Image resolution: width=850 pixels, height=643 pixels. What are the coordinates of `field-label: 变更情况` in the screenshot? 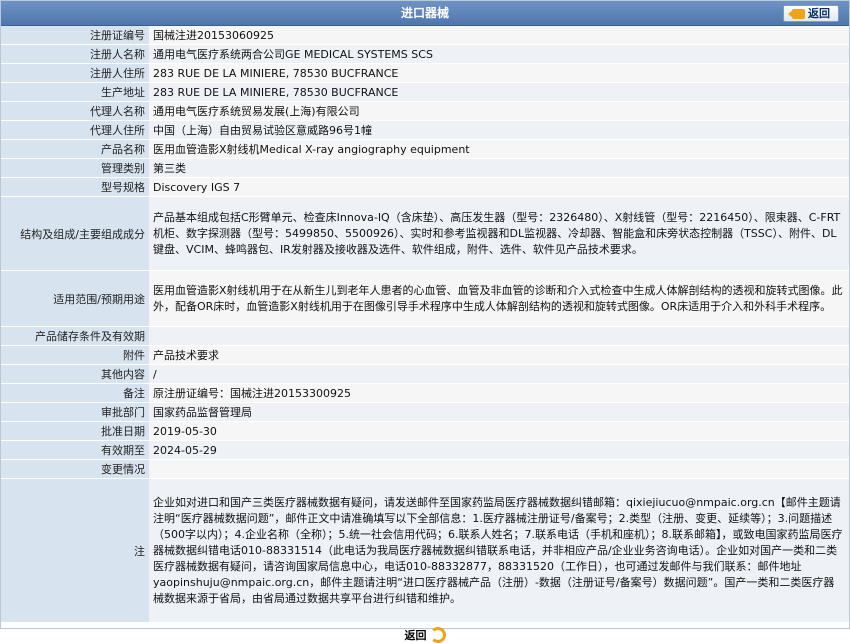 It's located at (75, 469).